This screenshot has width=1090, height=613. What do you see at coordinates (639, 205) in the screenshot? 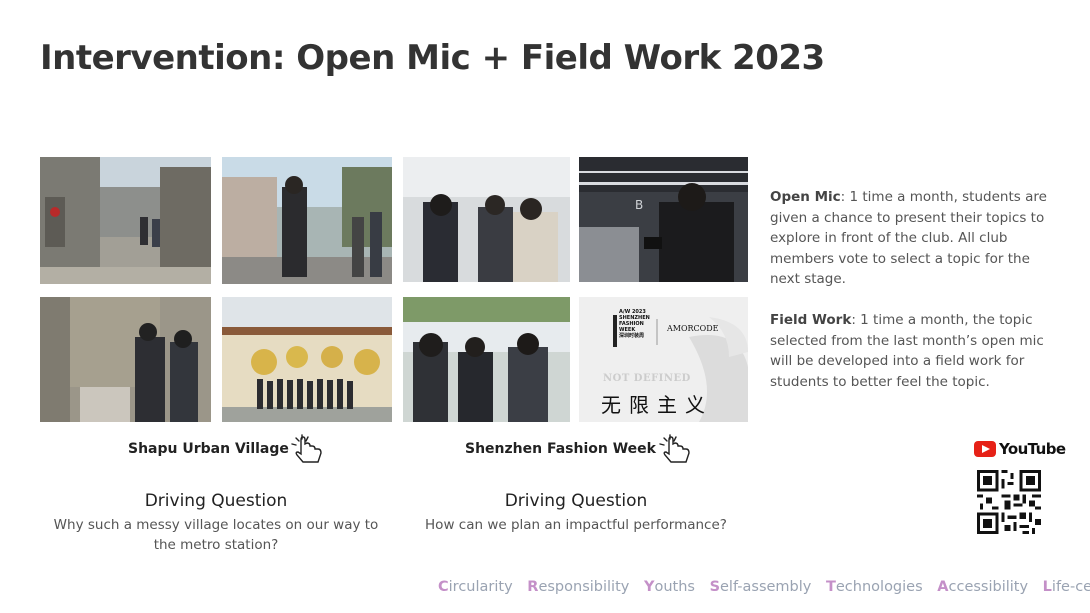
I see `svg-text: B` at bounding box center [639, 205].